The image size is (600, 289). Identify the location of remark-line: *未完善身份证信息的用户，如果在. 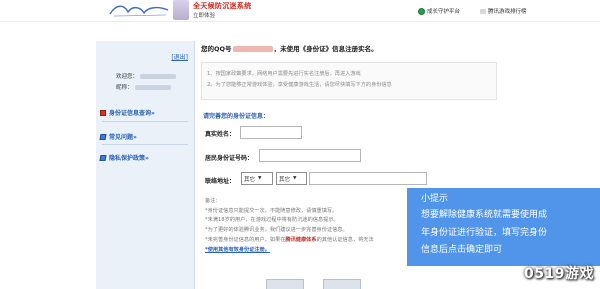
(245, 239).